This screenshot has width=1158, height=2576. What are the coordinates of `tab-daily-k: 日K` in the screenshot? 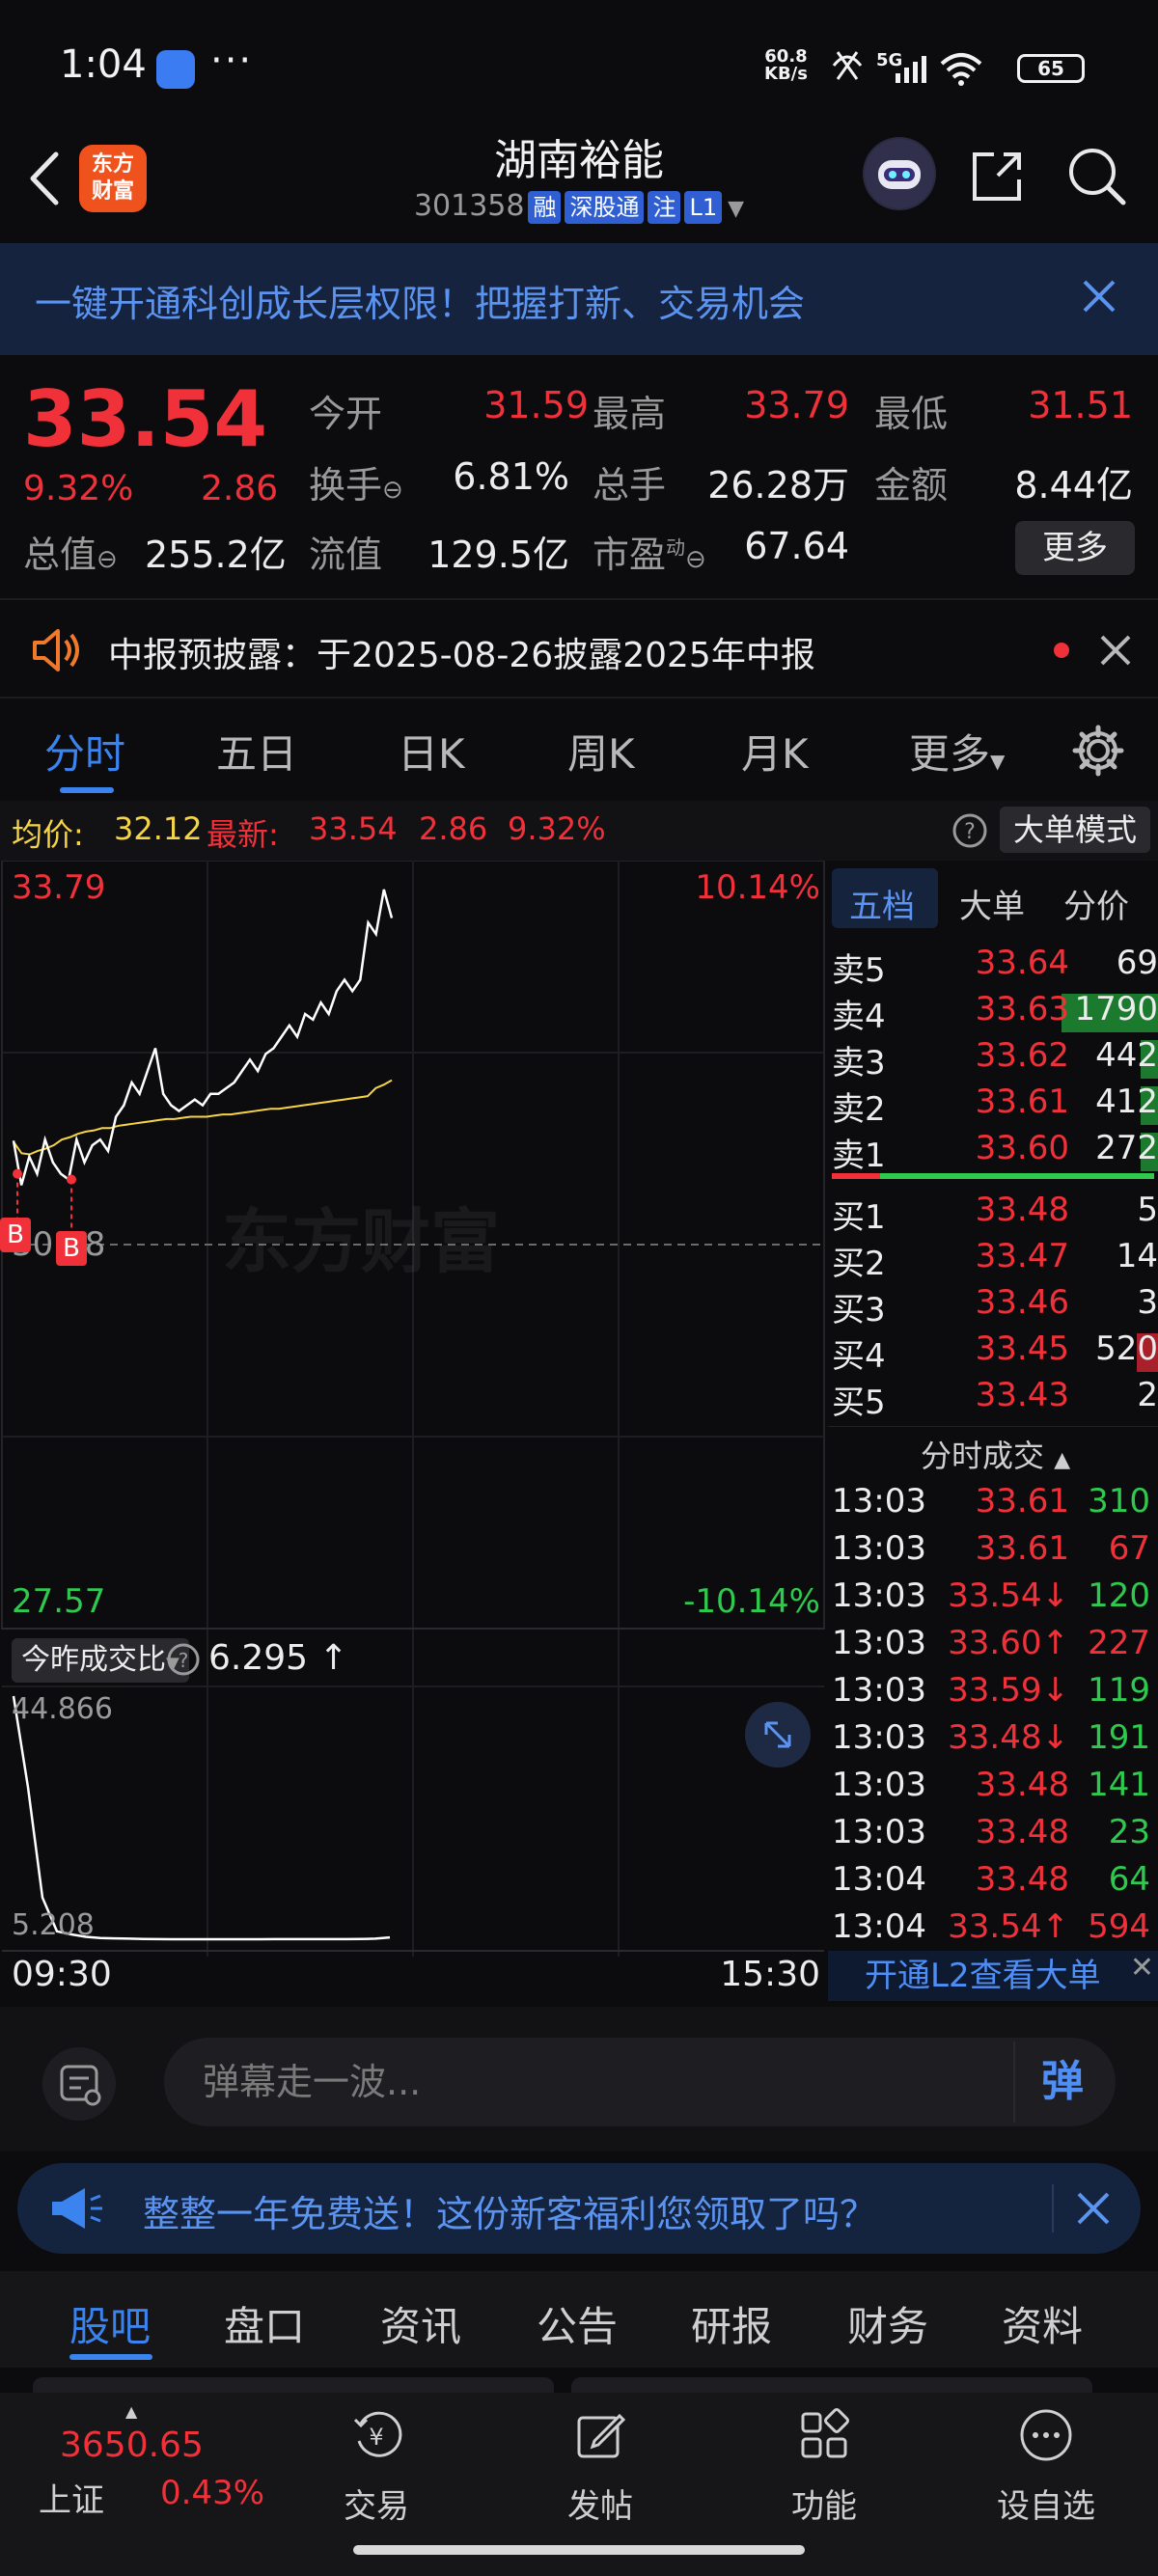 It's located at (431, 751).